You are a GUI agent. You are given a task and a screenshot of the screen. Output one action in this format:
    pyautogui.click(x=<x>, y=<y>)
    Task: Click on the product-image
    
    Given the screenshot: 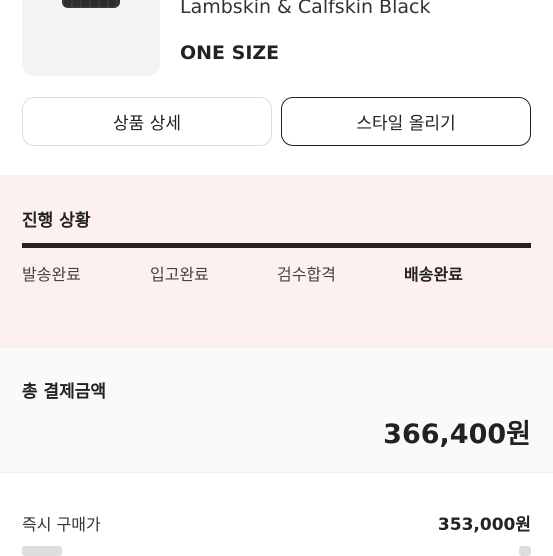 What is the action you would take?
    pyautogui.click(x=91, y=4)
    